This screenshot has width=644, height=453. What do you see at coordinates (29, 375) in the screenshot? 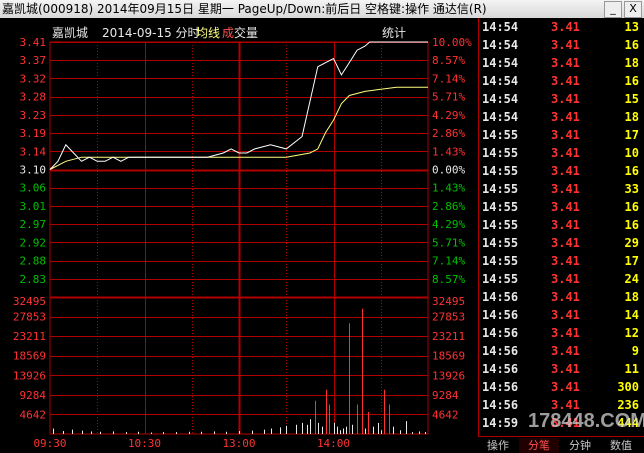
I see `volume-tick-label: 13926` at bounding box center [29, 375].